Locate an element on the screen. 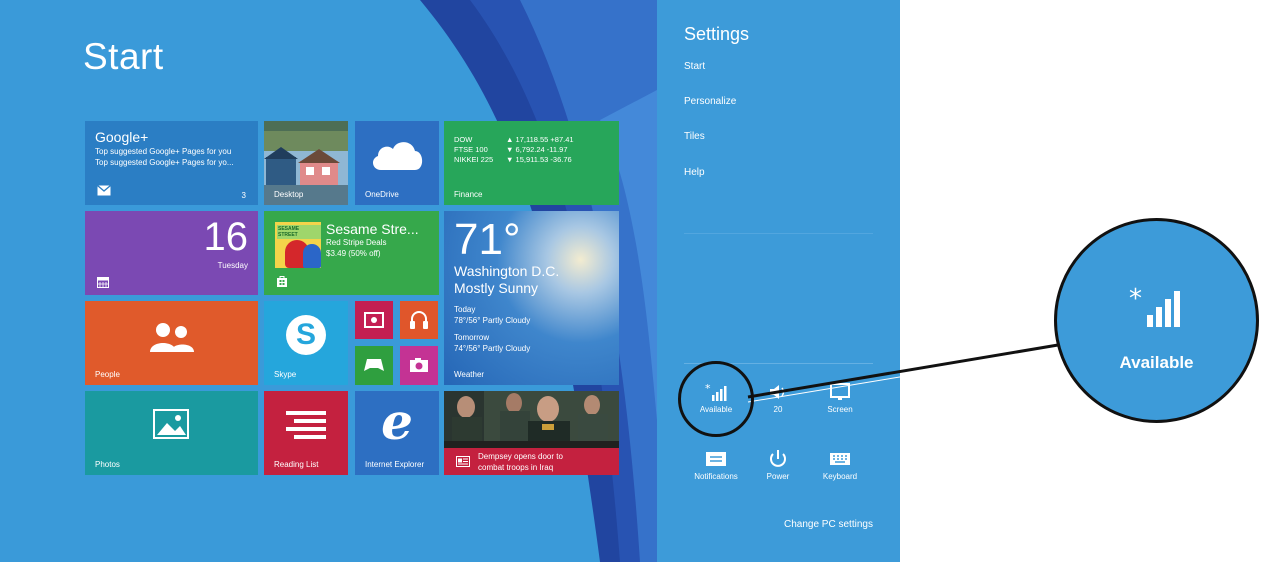 The height and width of the screenshot is (562, 1261). tile-music is located at coordinates (419, 320).